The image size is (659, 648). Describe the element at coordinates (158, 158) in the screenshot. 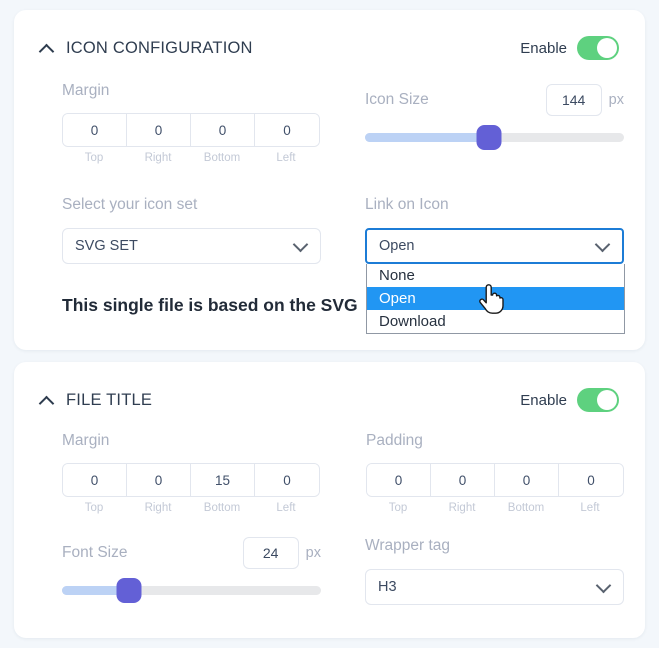

I see `icon-margin-right-label: Right` at that location.